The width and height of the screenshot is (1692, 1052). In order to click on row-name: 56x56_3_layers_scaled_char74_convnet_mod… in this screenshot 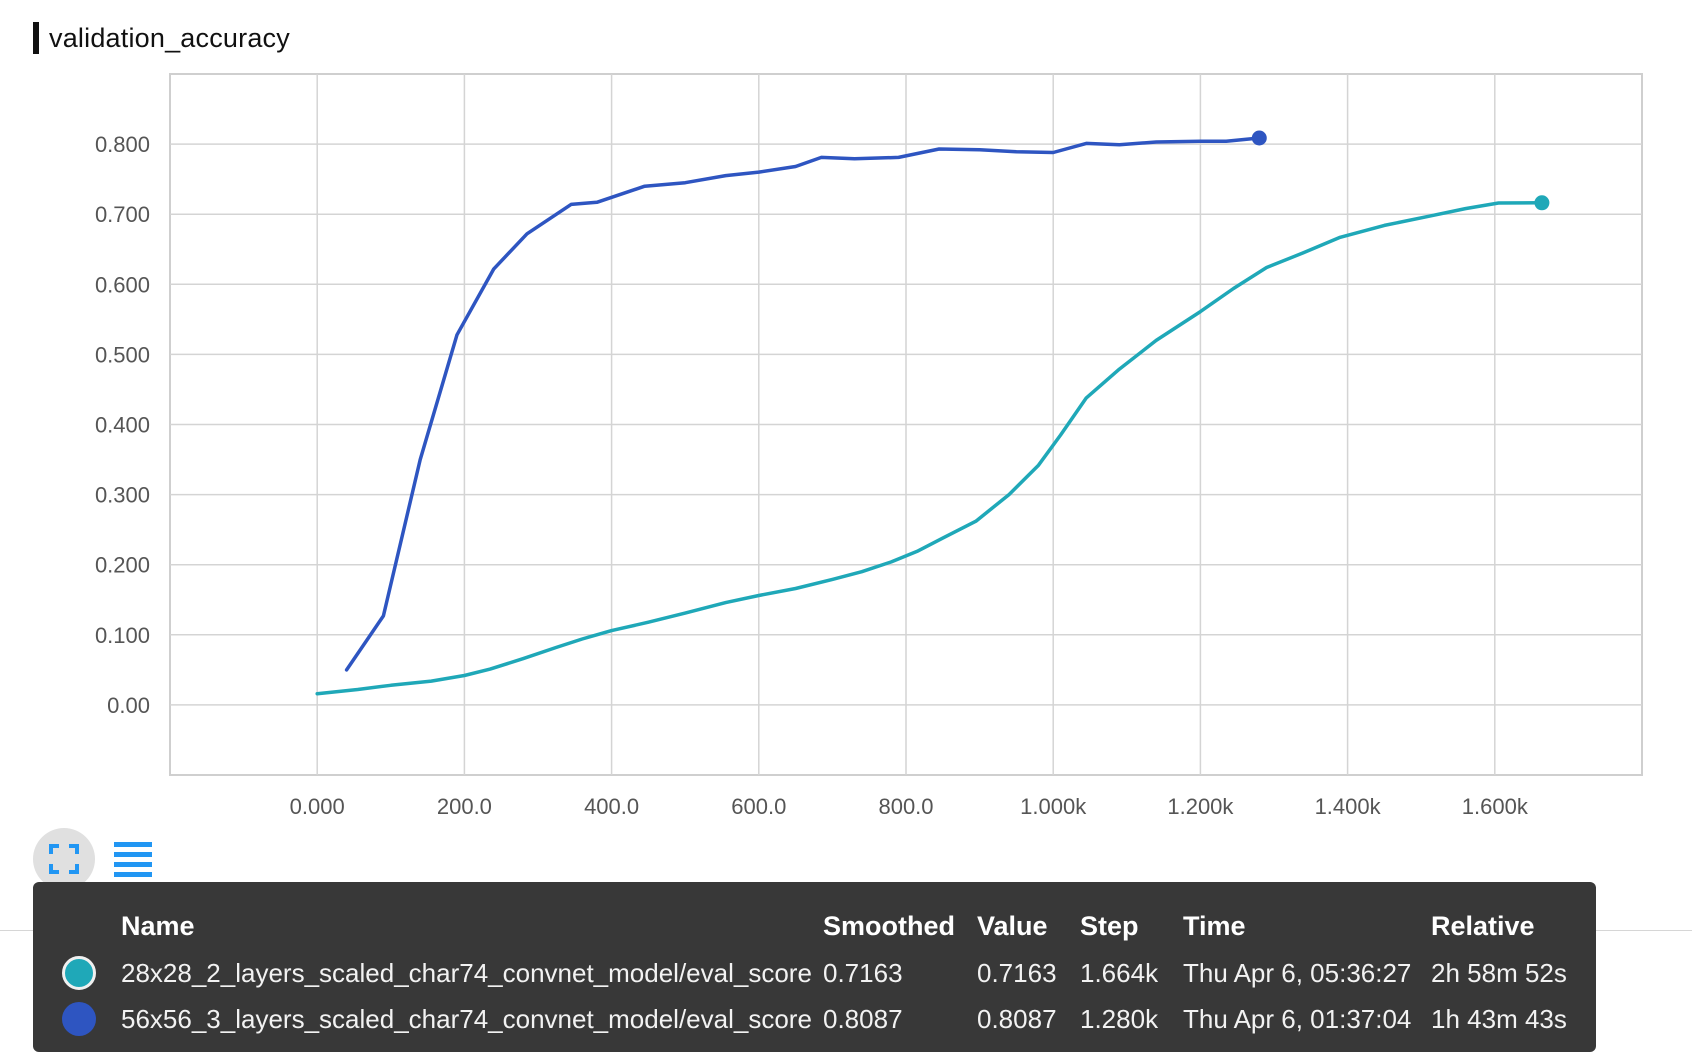, I will do `click(466, 1019)`.